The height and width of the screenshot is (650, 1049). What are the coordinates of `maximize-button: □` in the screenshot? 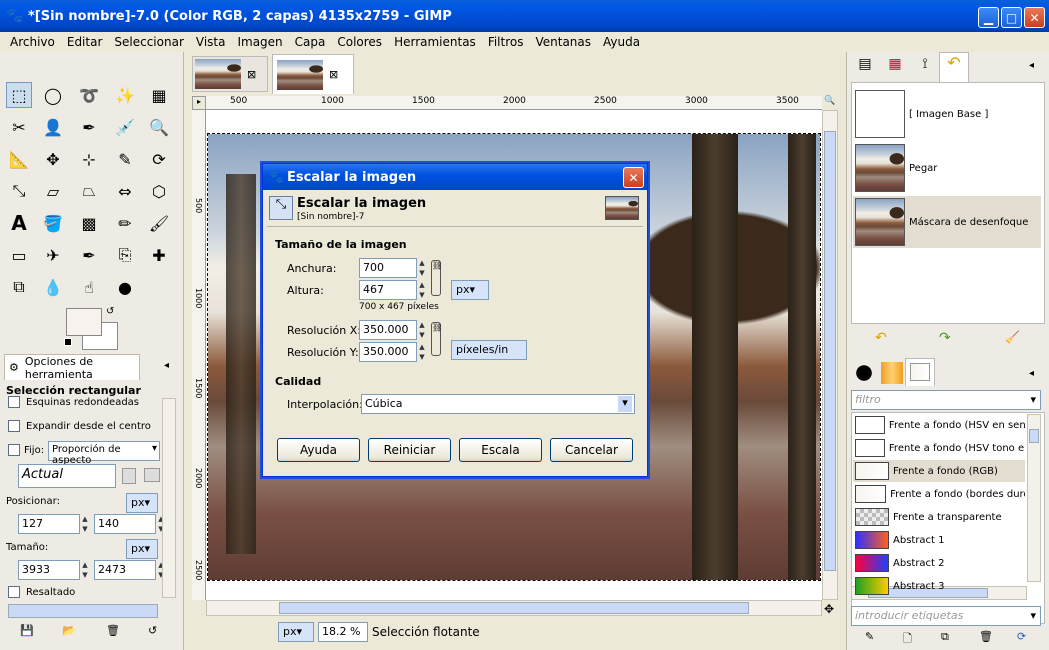 It's located at (1011, 17).